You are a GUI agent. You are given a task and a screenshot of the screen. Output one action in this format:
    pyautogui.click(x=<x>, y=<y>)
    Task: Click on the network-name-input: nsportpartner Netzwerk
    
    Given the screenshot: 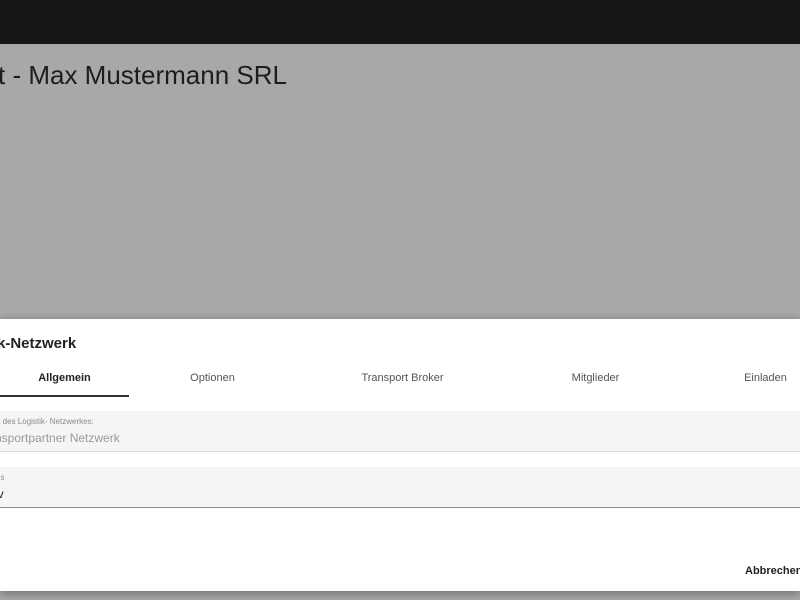 What is the action you would take?
    pyautogui.click(x=60, y=438)
    